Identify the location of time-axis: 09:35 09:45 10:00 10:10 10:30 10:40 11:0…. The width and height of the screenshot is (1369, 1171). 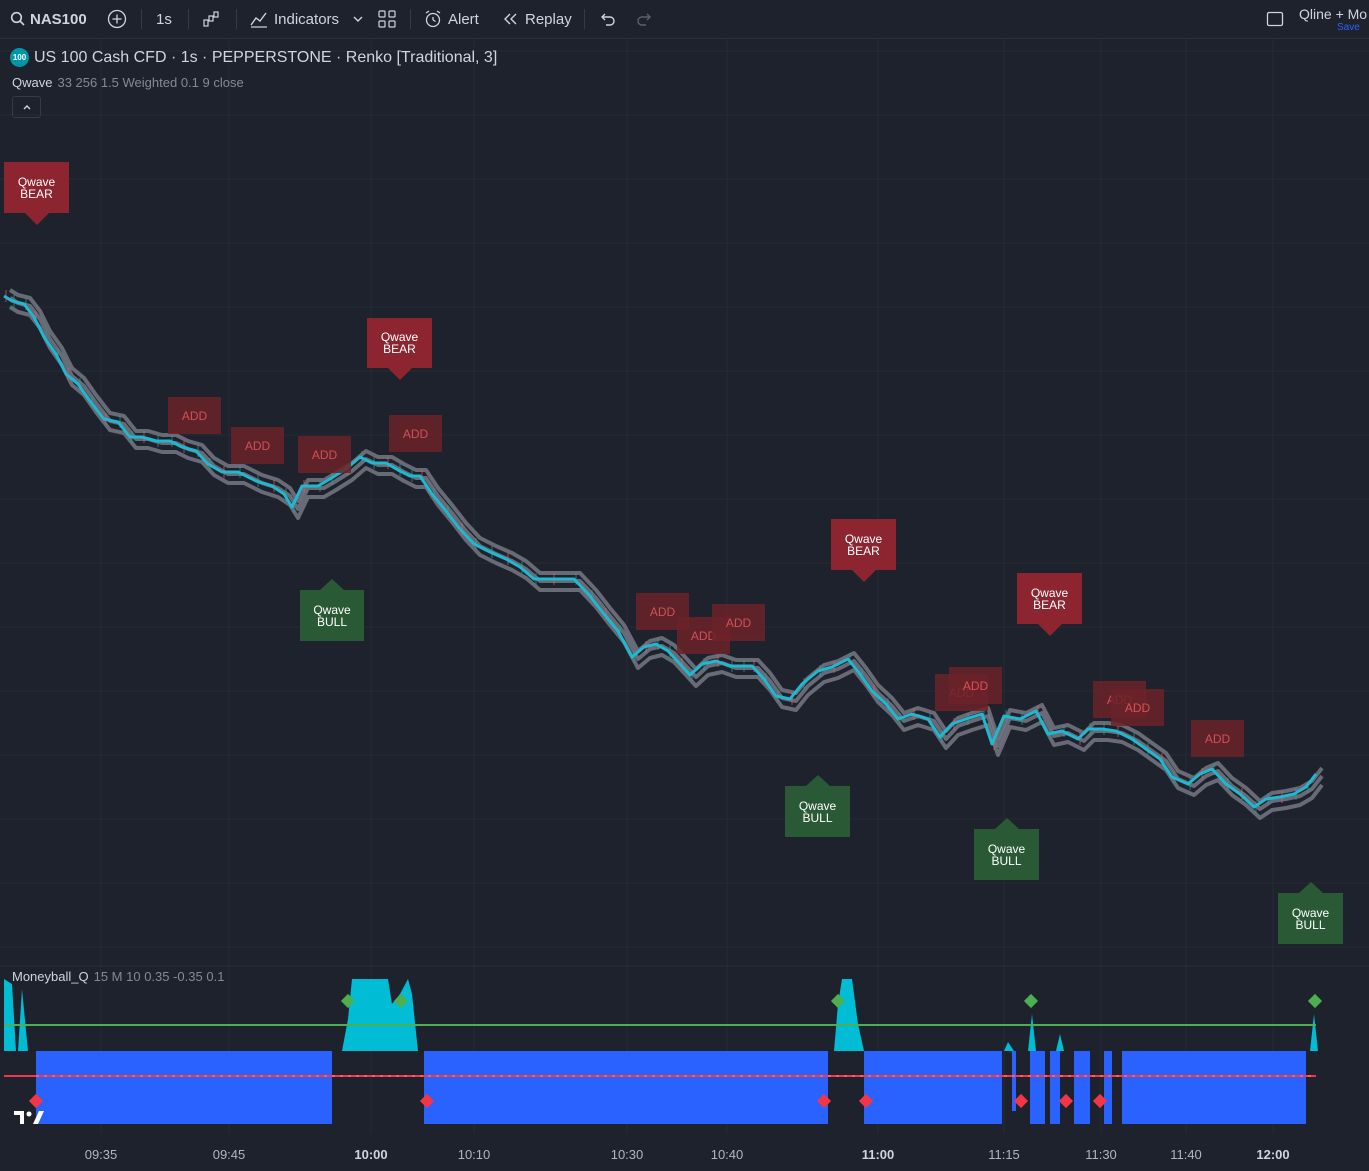
(684, 1154).